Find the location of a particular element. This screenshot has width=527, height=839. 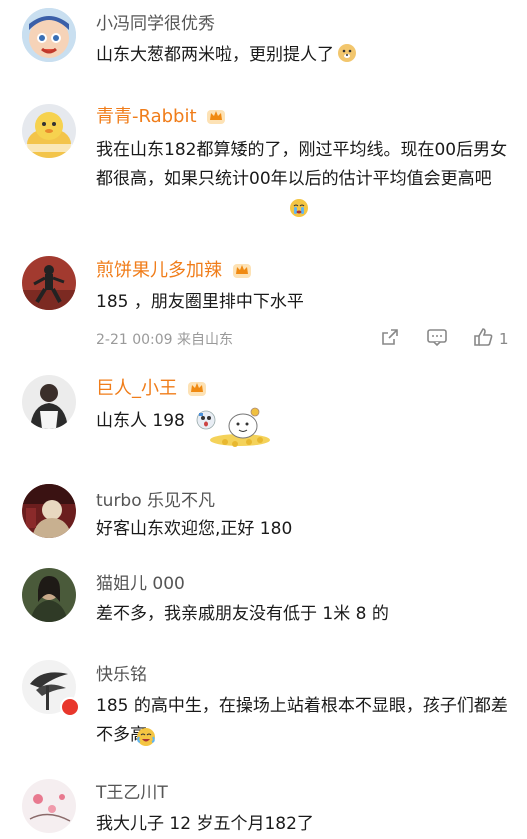

crying-laugh-emoji-icon is located at coordinates (146, 739).